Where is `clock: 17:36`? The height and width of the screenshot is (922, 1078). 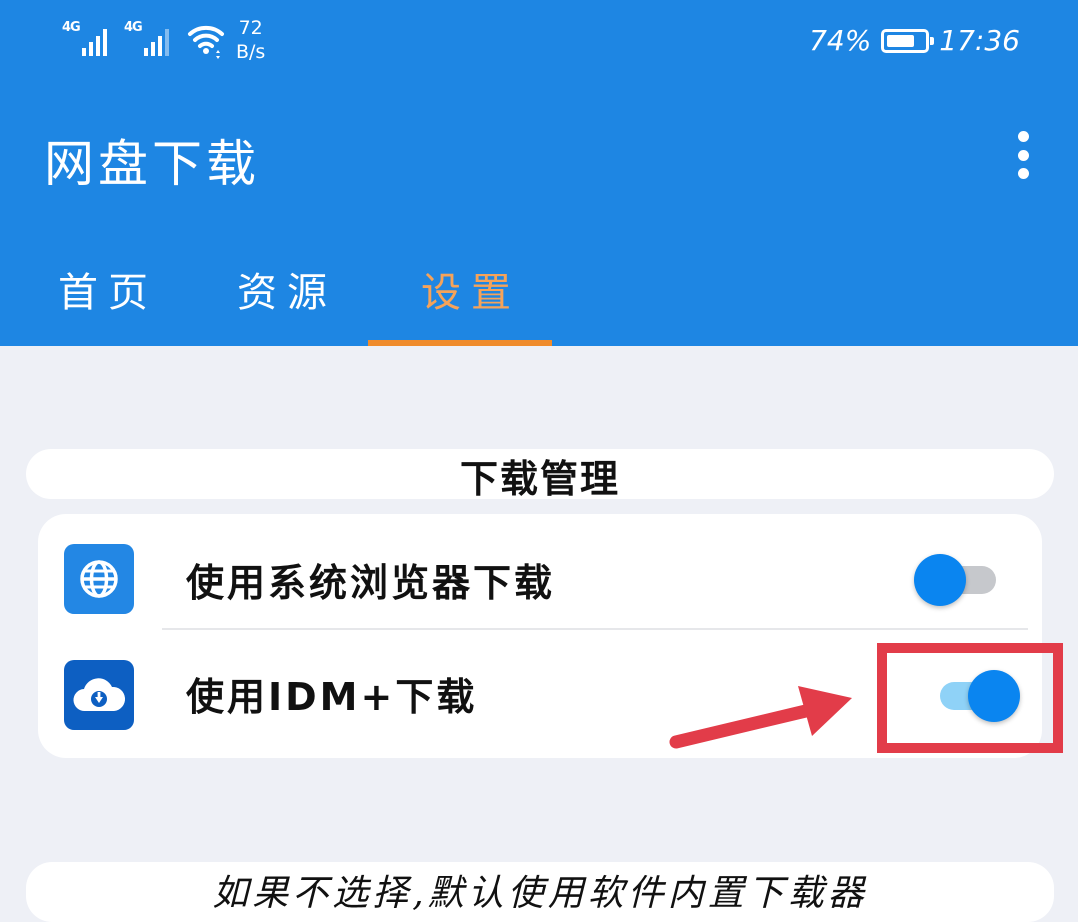
clock: 17:36 is located at coordinates (979, 40).